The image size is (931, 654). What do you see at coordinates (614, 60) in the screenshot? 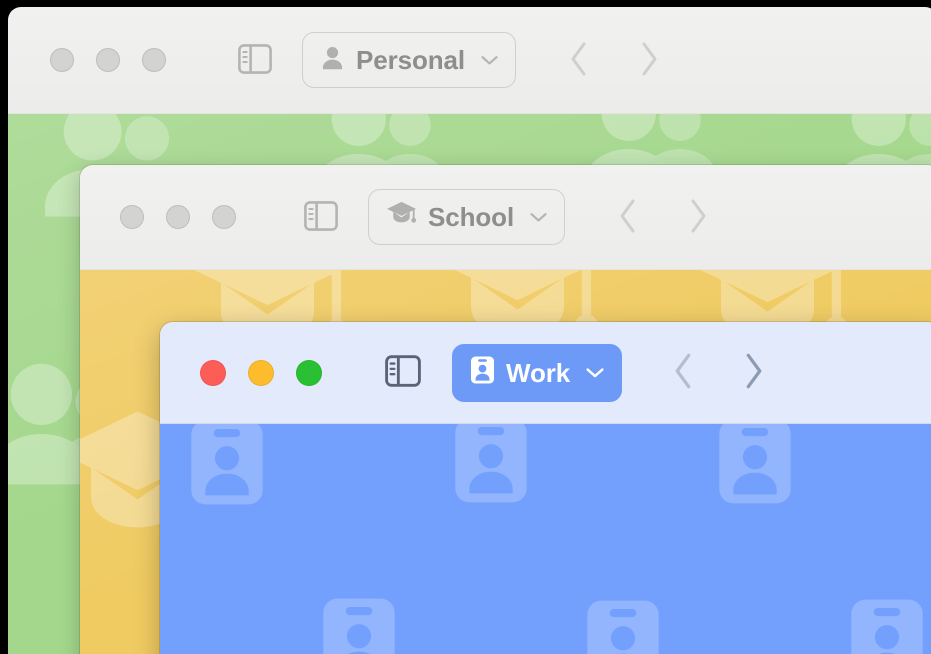
I see `navigation-buttons-personal` at bounding box center [614, 60].